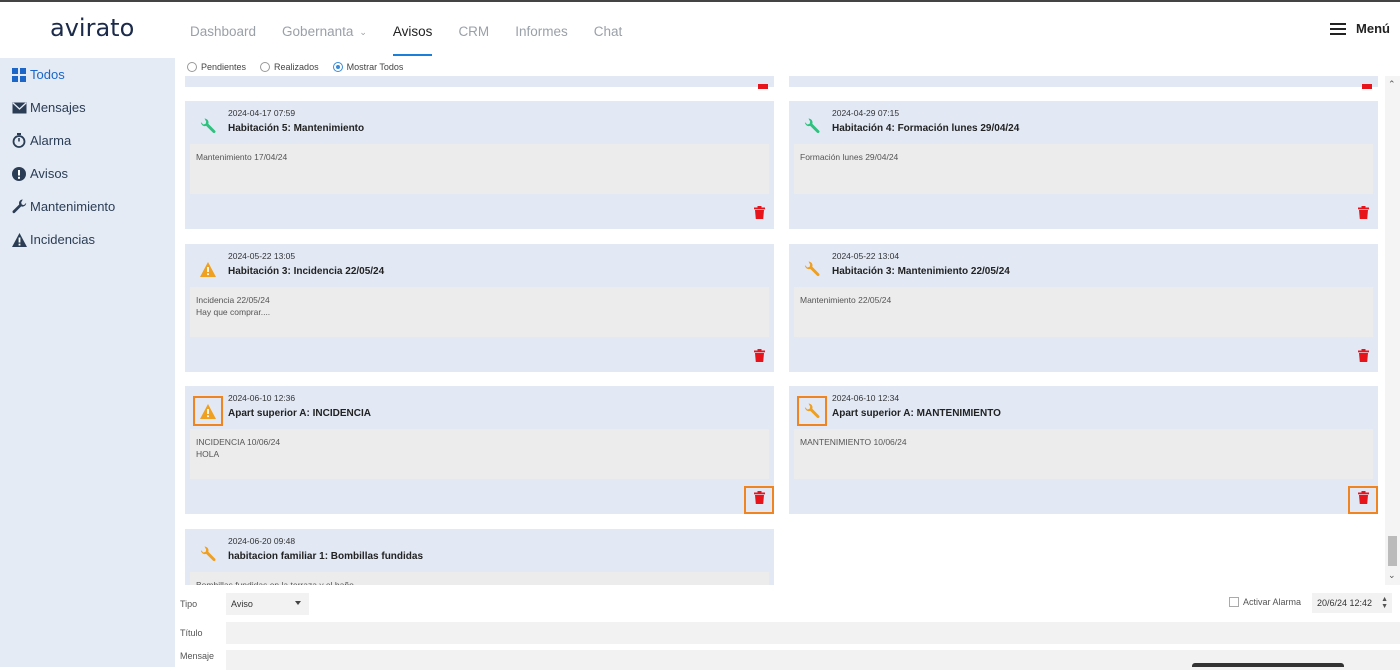 Image resolution: width=1400 pixels, height=670 pixels. What do you see at coordinates (1392, 575) in the screenshot?
I see `scroll-down-icon: ⌄` at bounding box center [1392, 575].